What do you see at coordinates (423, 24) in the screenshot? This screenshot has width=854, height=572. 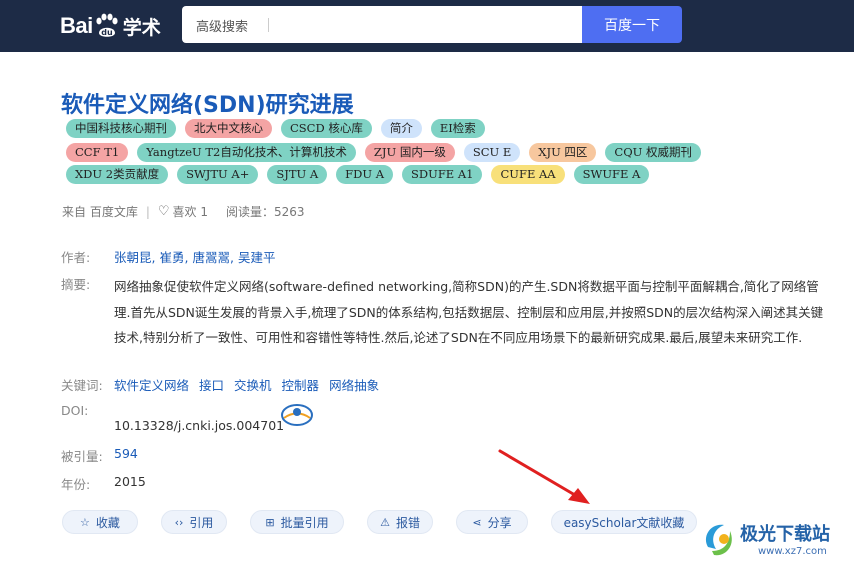 I see `search-input` at bounding box center [423, 24].